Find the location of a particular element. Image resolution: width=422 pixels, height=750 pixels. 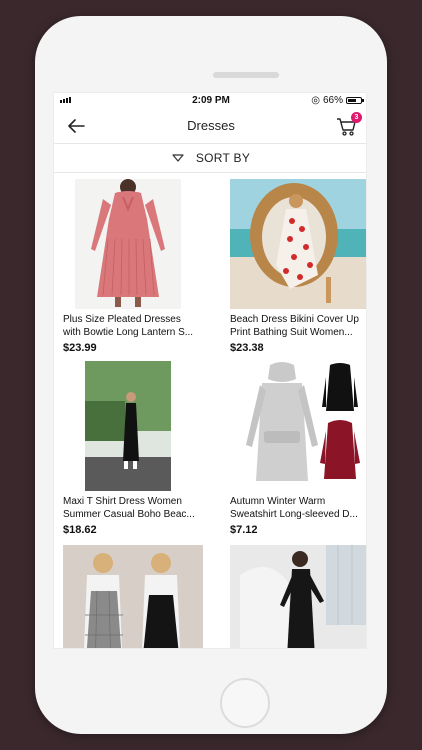

product-price: $23.99 is located at coordinates (80, 348).